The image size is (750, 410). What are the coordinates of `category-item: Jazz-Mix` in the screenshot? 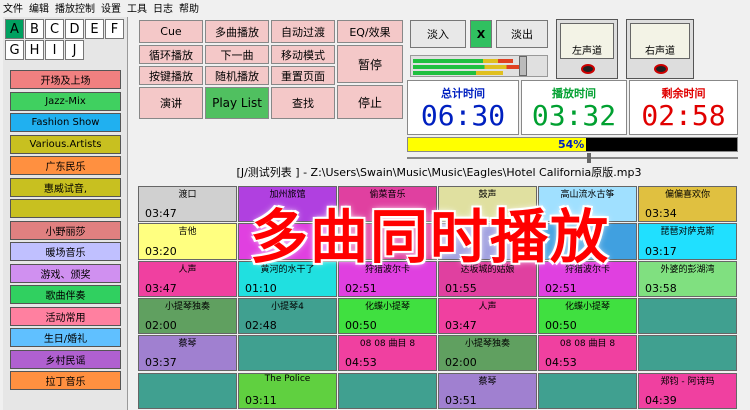 It's located at (65, 101).